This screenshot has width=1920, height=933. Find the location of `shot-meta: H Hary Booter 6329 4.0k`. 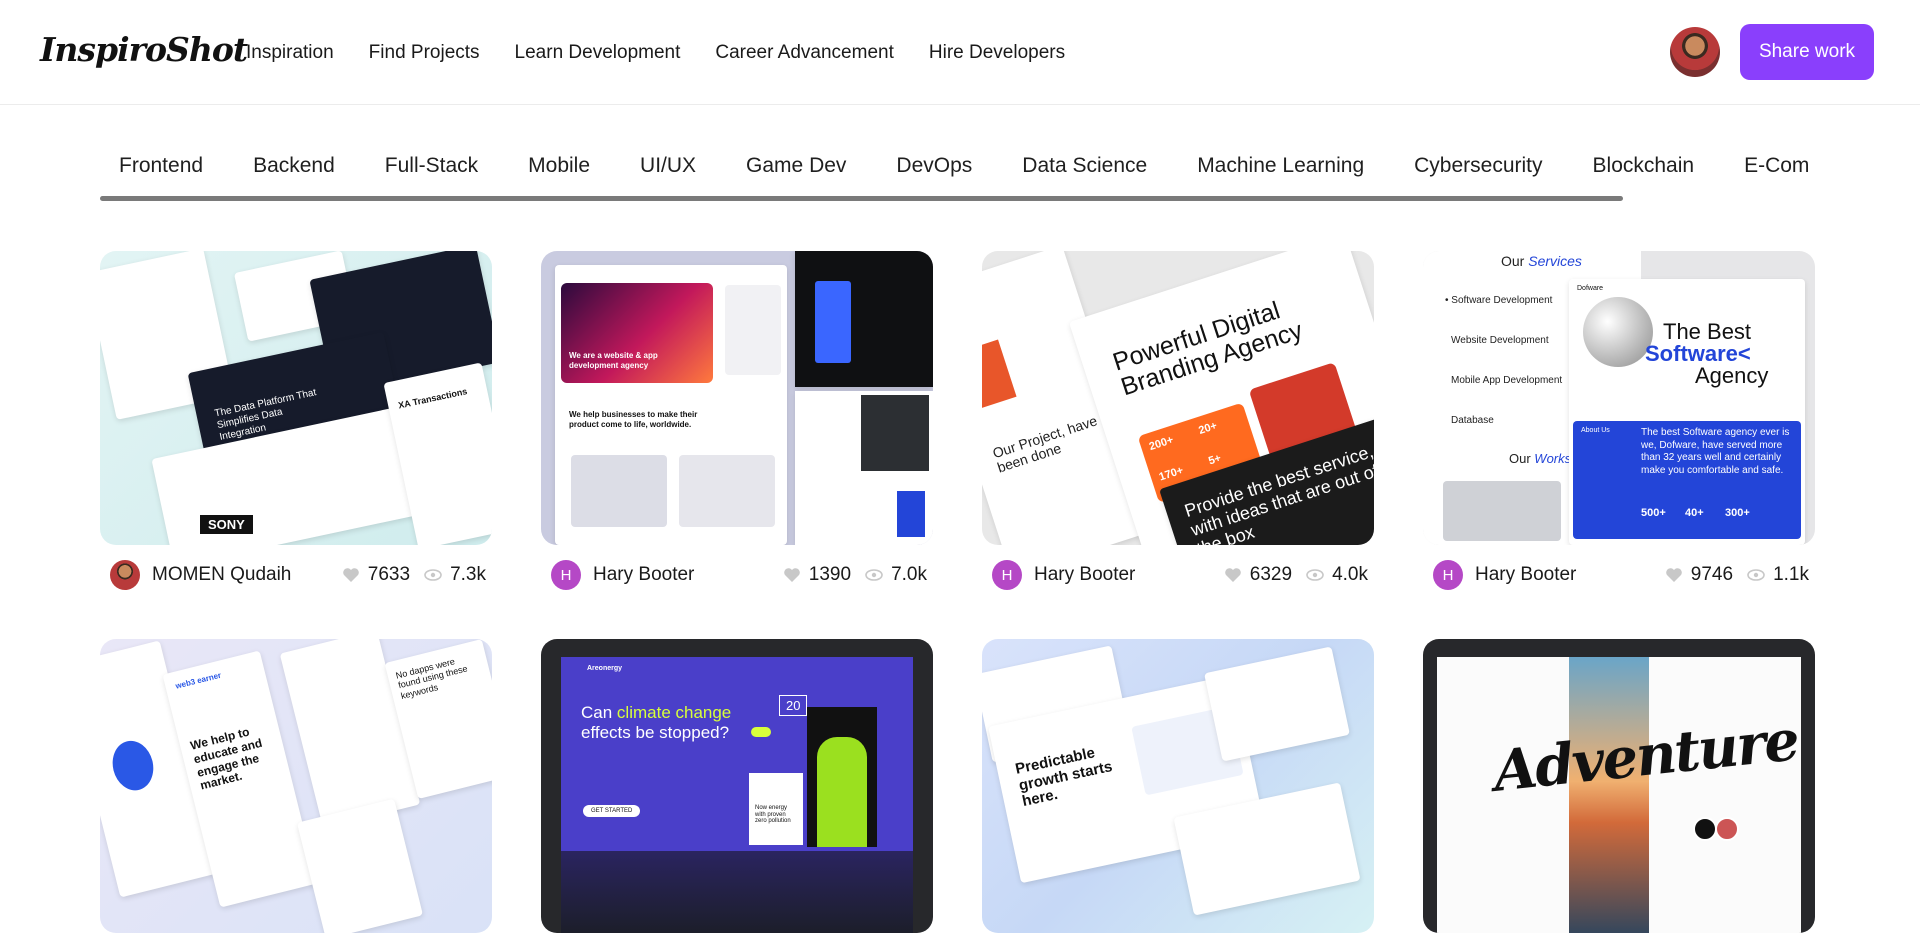

shot-meta: H Hary Booter 6329 4.0k is located at coordinates (1180, 575).